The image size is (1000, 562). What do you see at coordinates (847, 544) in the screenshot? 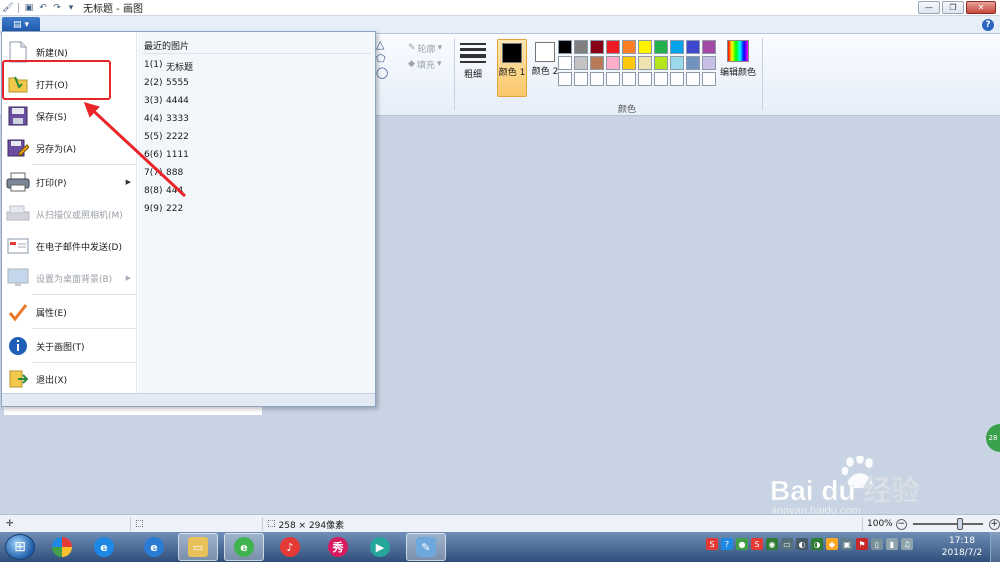
I see `tray-display-icon: ▣` at bounding box center [847, 544].